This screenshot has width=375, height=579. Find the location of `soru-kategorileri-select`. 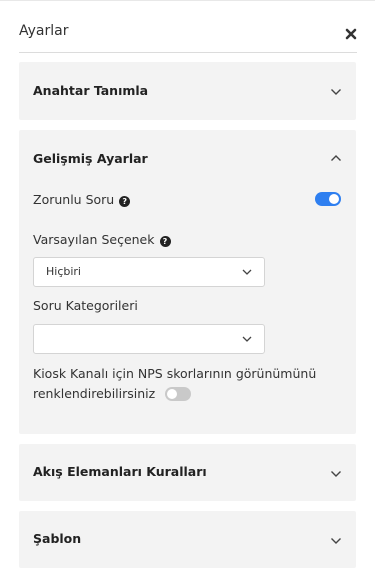

soru-kategorileri-select is located at coordinates (149, 339).